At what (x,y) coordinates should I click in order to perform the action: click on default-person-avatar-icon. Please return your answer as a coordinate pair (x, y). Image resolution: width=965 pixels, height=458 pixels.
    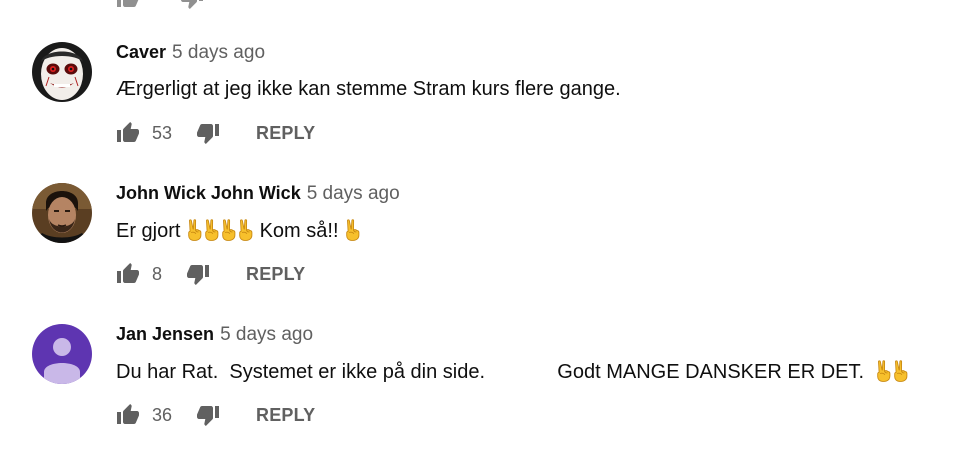
    Looking at the image, I should click on (62, 354).